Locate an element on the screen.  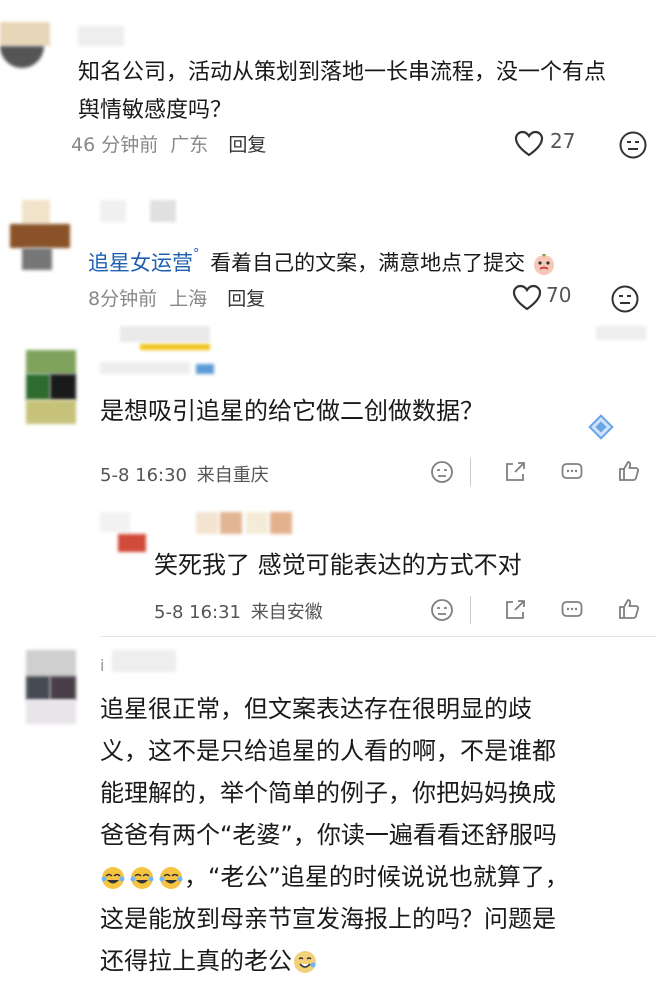
verified-icon: ° is located at coordinates (196, 254).